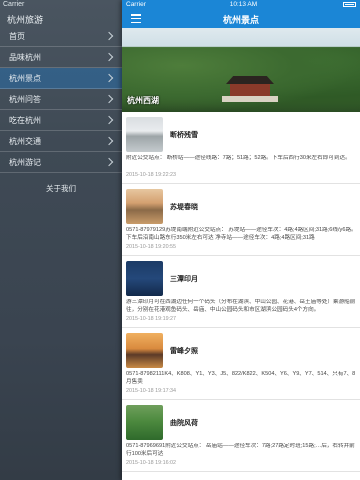  I want to click on sidebar-item-label: 杭州景点, so click(25, 78).